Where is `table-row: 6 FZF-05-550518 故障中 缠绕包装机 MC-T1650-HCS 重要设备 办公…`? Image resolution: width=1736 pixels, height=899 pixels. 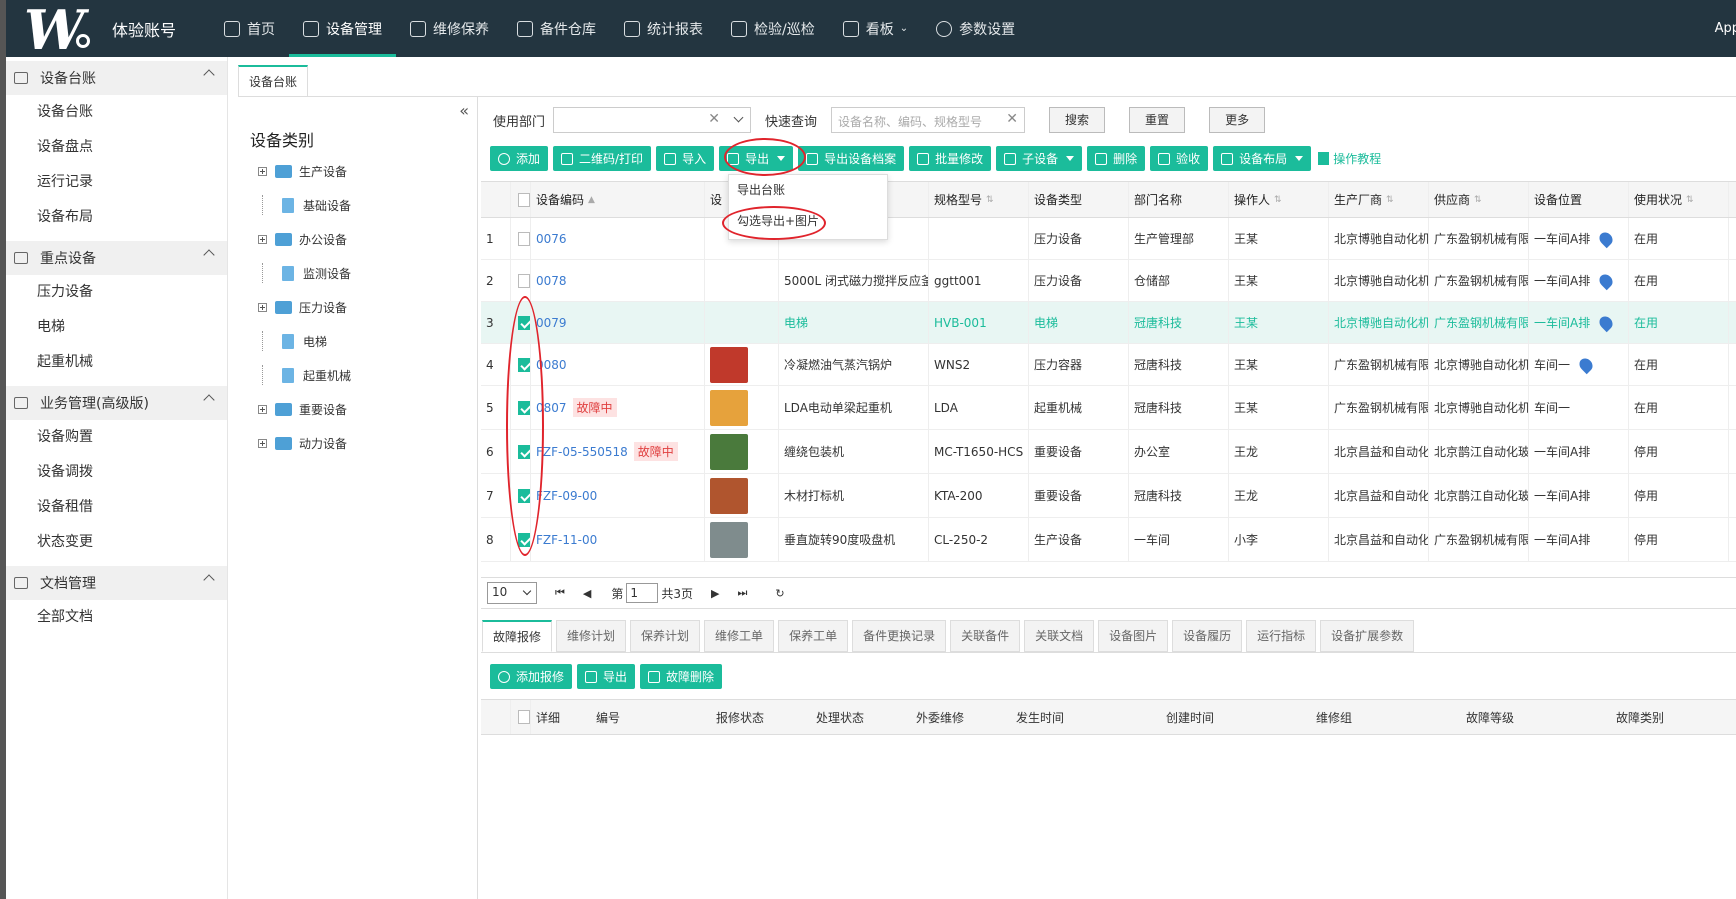 table-row: 6 FZF-05-550518 故障中 缠绕包装机 MC-T1650-HCS 重要设备 办公… is located at coordinates (1108, 452).